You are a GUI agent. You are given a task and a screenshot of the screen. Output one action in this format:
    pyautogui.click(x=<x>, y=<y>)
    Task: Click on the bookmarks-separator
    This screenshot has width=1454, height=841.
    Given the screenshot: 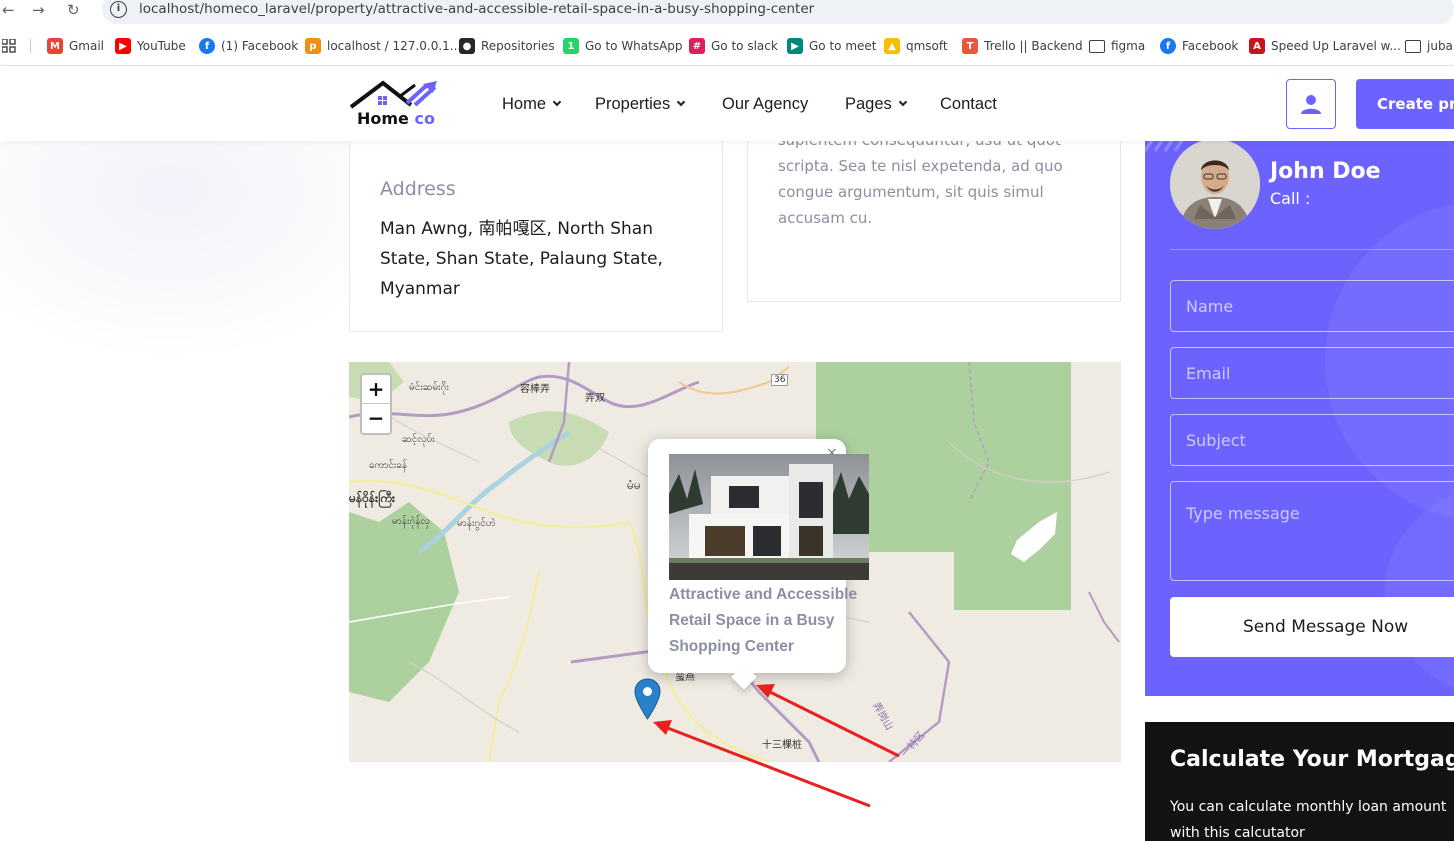 What is the action you would take?
    pyautogui.click(x=30, y=46)
    